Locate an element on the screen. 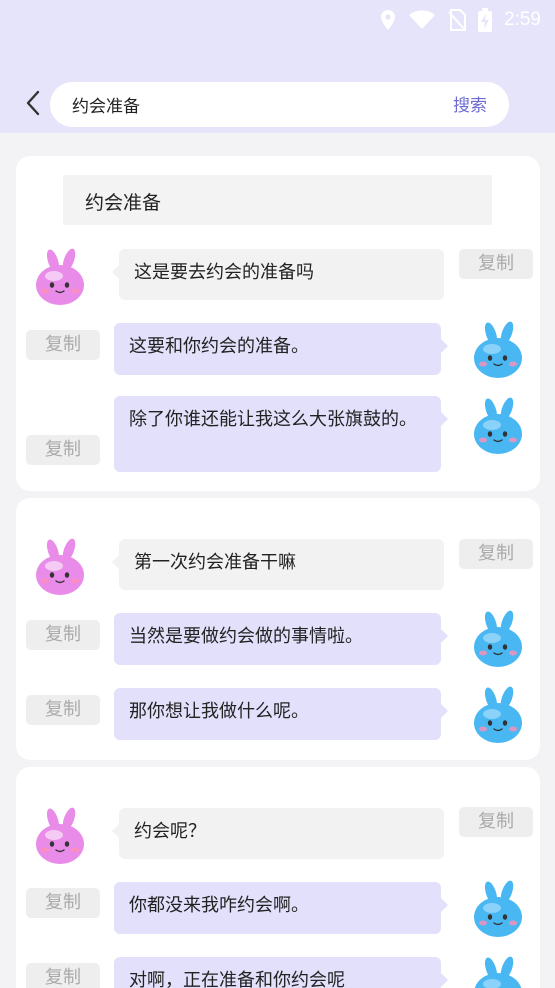  user-message: 除了你谁还能让我这么大张旗鼓的。 is located at coordinates (281, 434).